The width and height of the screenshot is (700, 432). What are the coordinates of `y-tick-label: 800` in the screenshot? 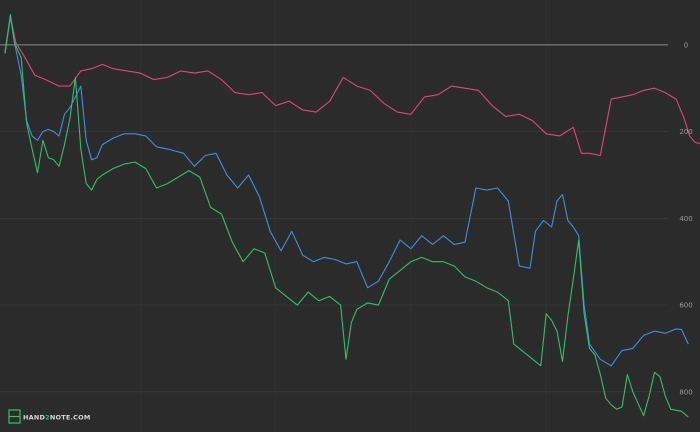 It's located at (685, 392).